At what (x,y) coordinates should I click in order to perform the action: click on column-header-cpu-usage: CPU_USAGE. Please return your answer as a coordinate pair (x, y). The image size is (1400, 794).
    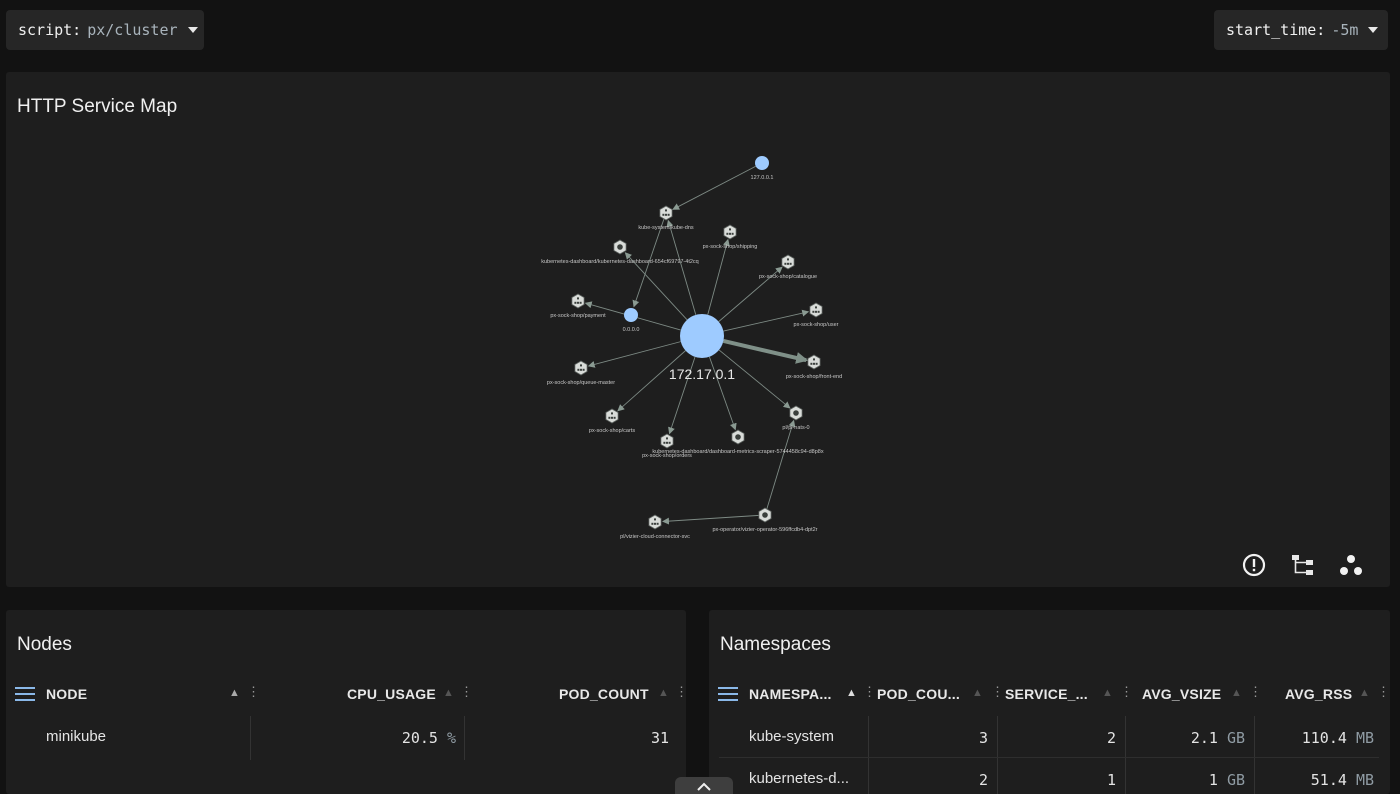
    Looking at the image, I should click on (391, 694).